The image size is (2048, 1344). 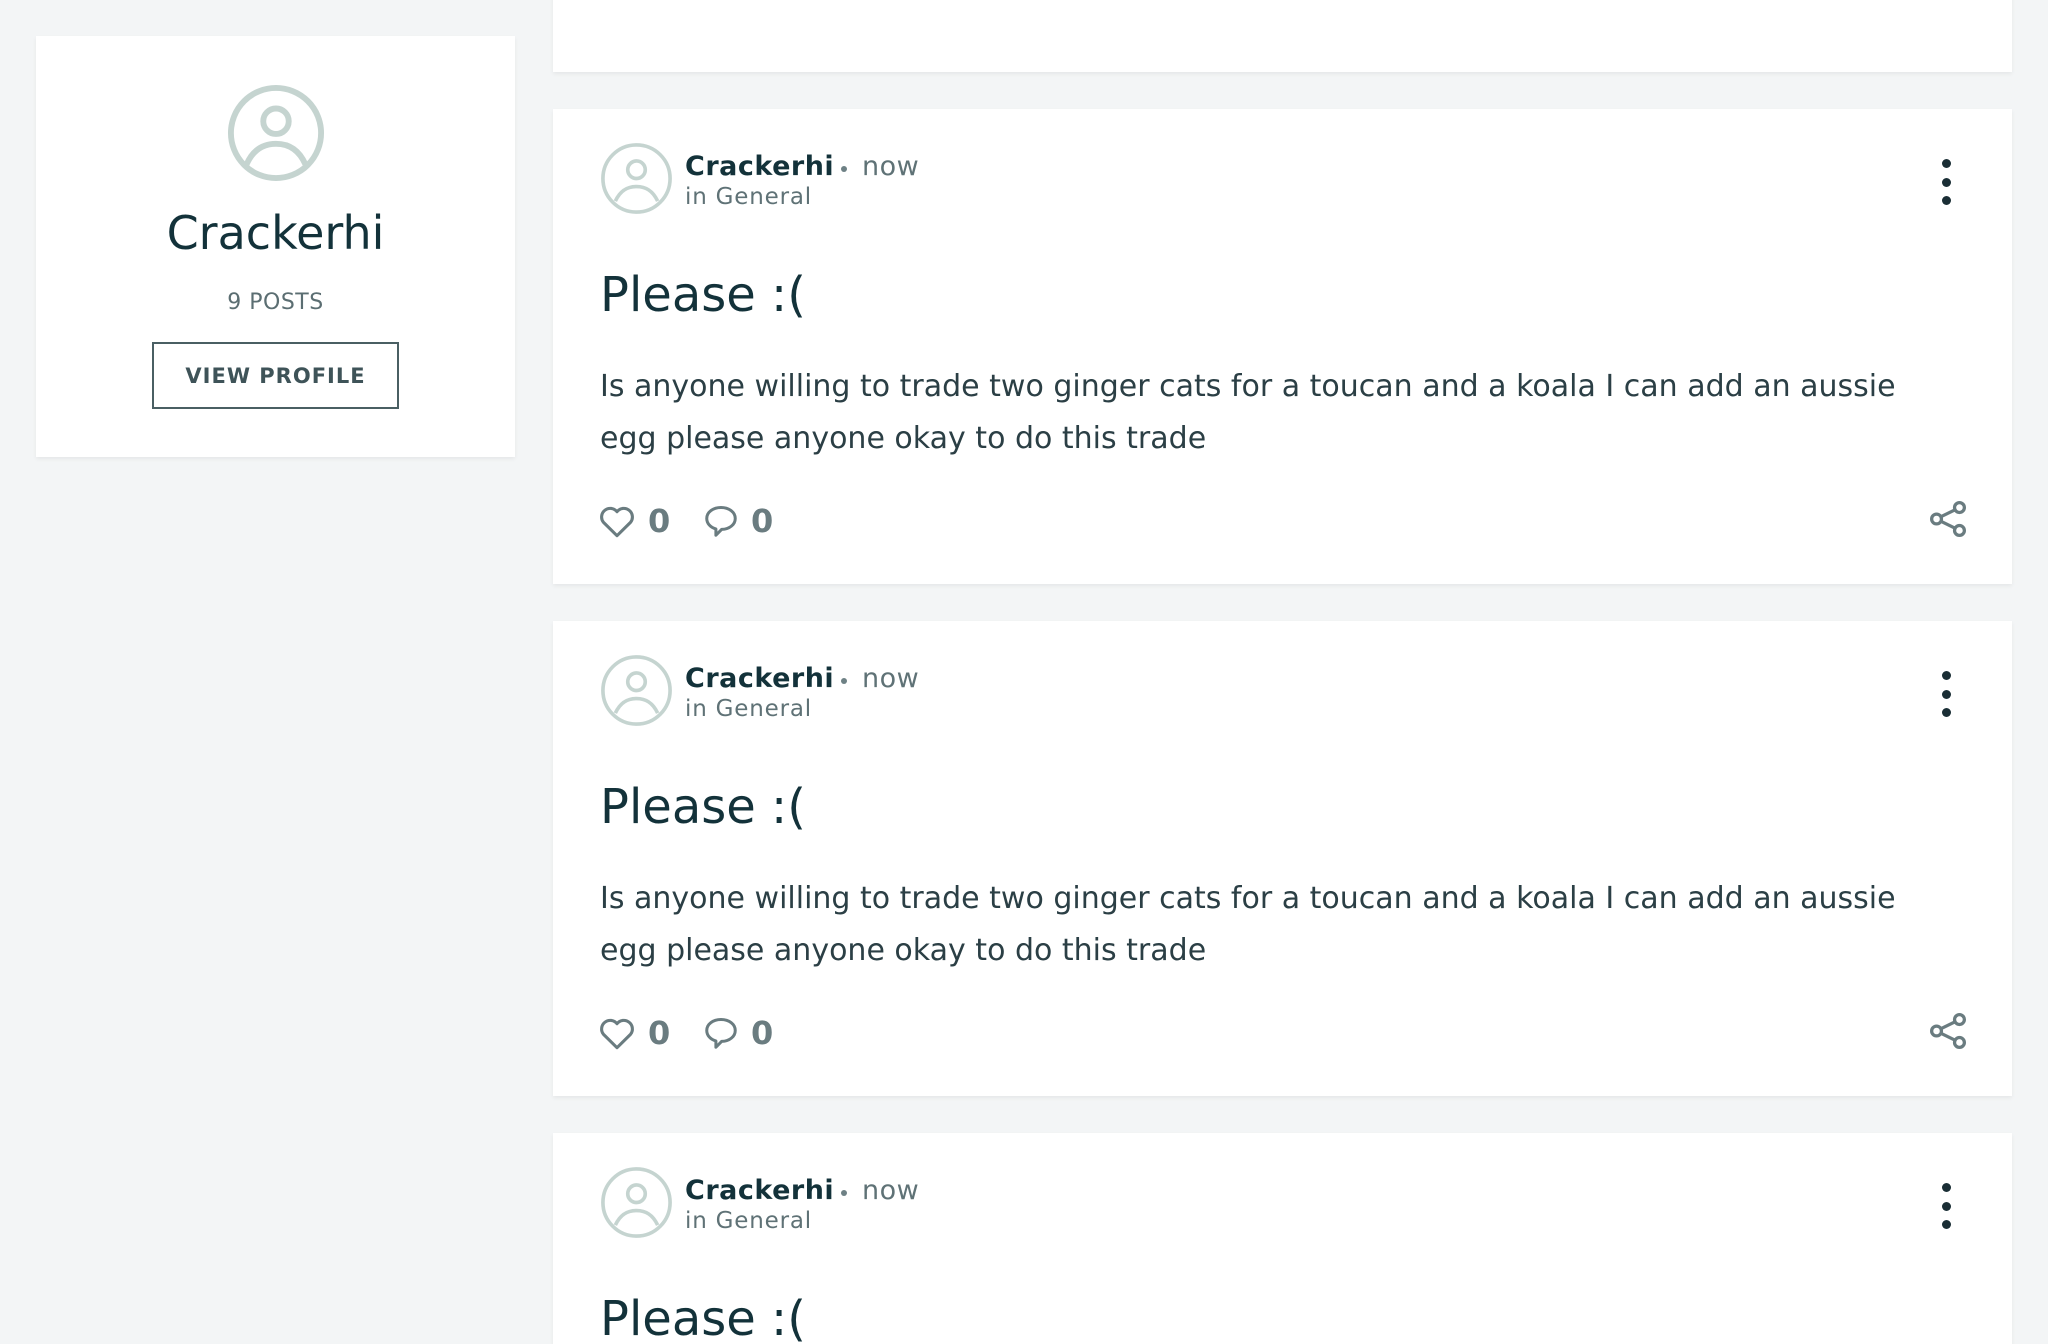 I want to click on view-profile-button: VIEW PROFILE, so click(x=275, y=375).